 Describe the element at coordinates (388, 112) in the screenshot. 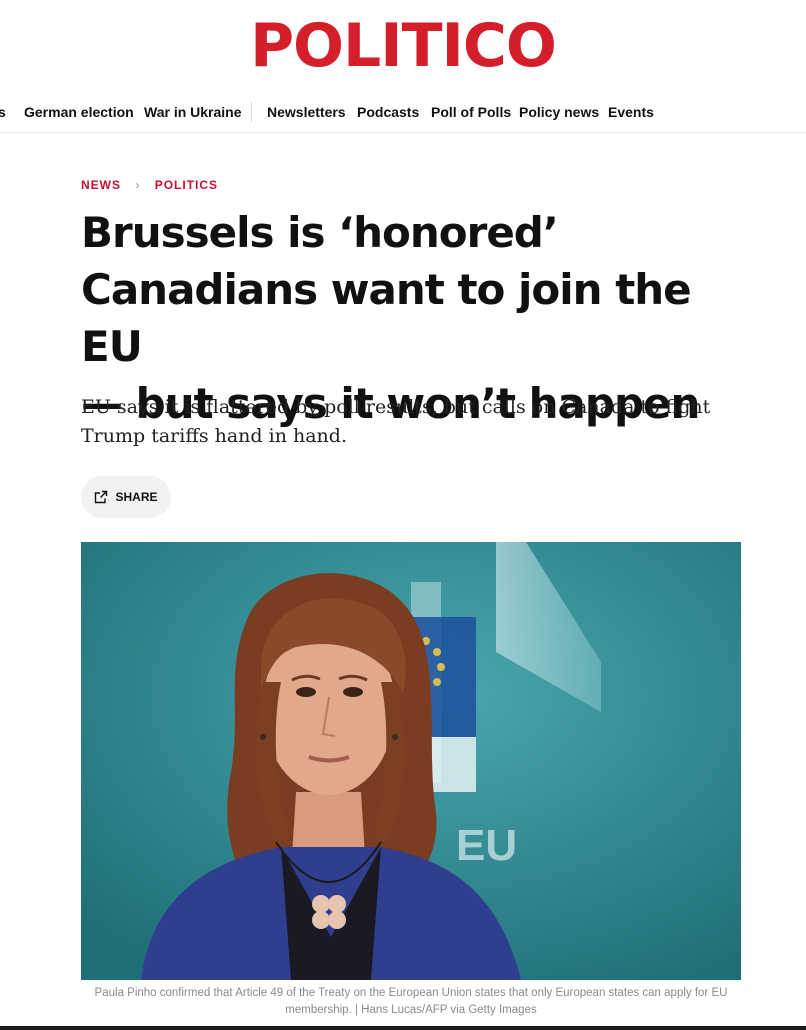

I see `nav-item-podcasts: Podcasts` at that location.